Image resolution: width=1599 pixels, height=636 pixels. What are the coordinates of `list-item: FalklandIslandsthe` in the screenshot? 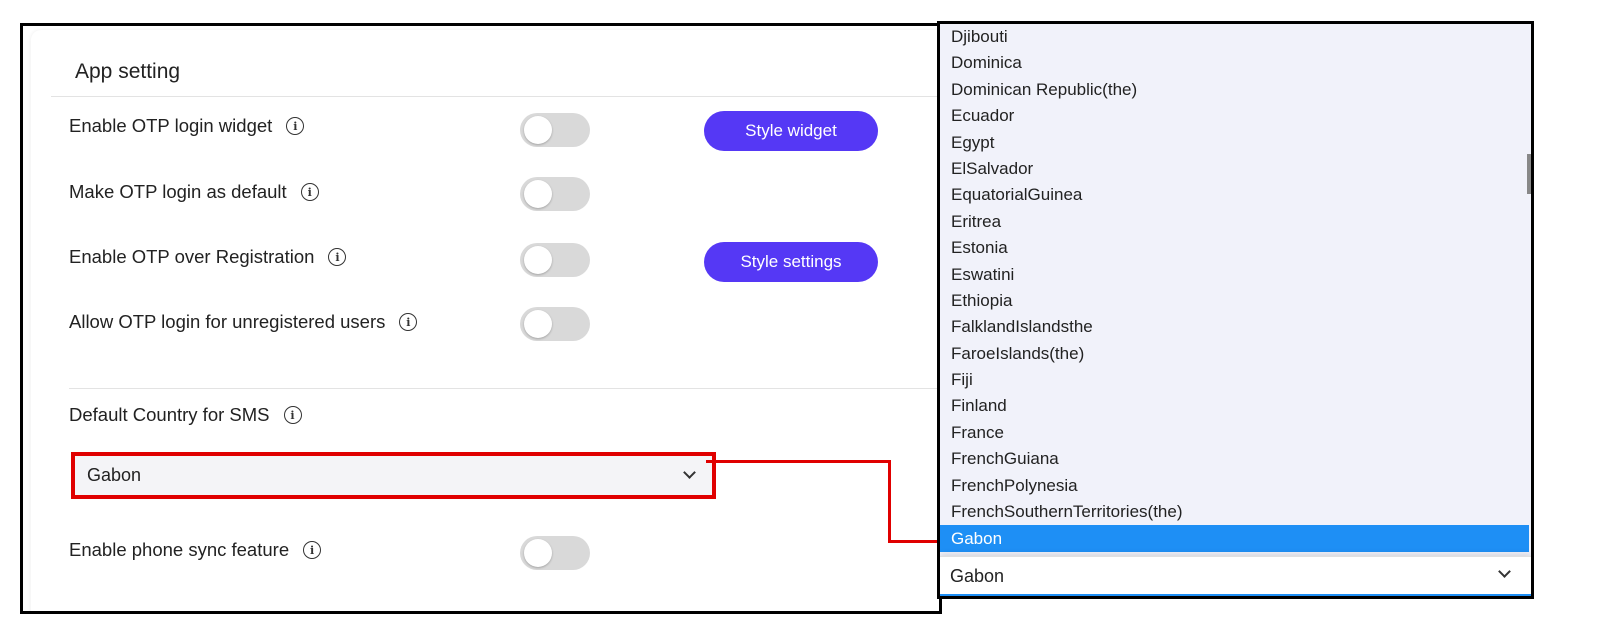 It's located at (1234, 327).